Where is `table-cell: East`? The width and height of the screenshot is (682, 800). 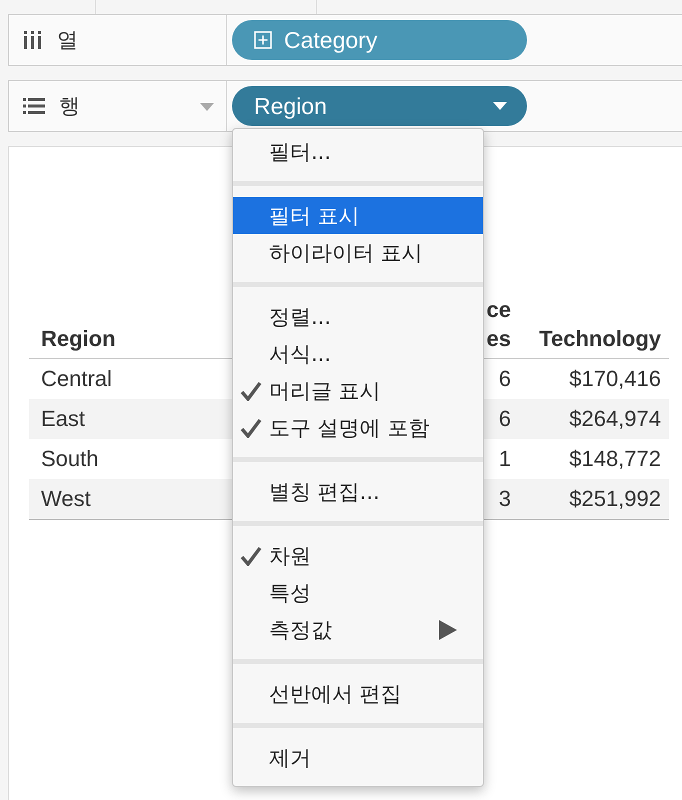
table-cell: East is located at coordinates (63, 419).